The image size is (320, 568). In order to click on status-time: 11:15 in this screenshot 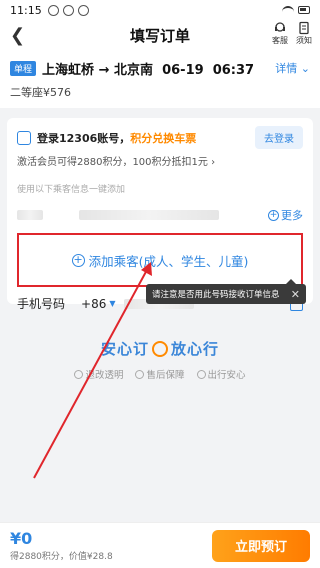, I will do `click(26, 10)`.